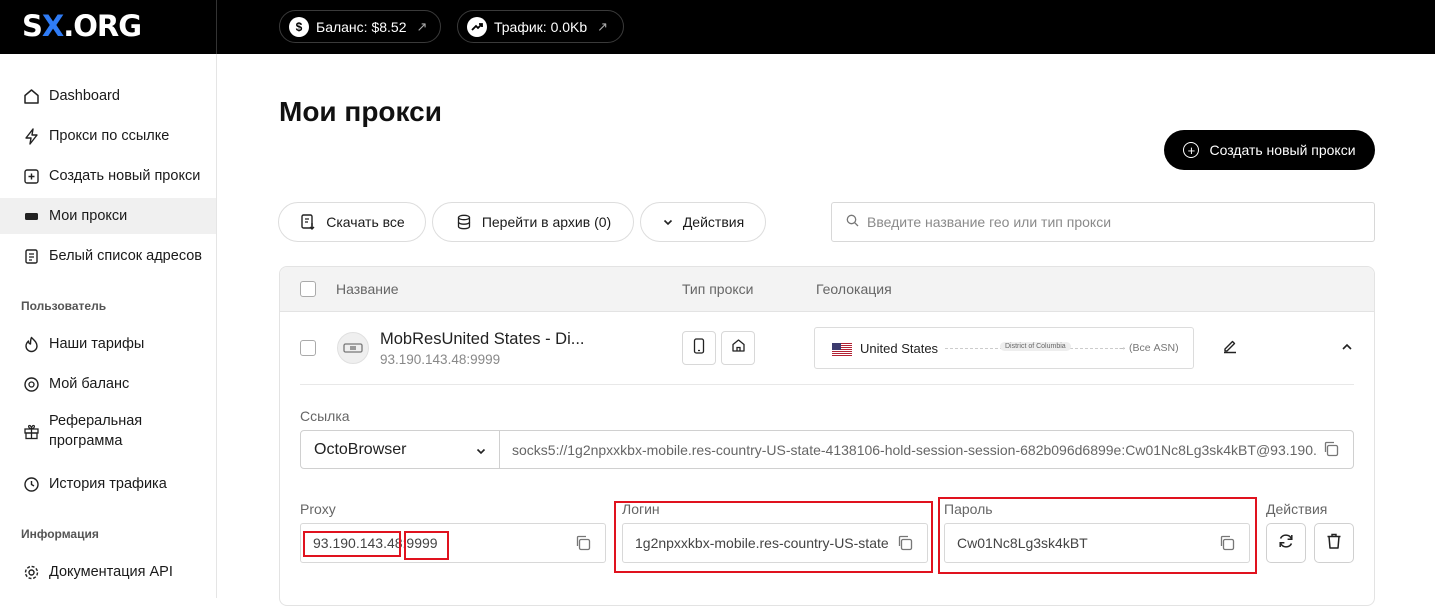 This screenshot has height=606, width=1435. What do you see at coordinates (1022, 543) in the screenshot?
I see `password-value: Cw01Nc8Lg3sk4kBT` at bounding box center [1022, 543].